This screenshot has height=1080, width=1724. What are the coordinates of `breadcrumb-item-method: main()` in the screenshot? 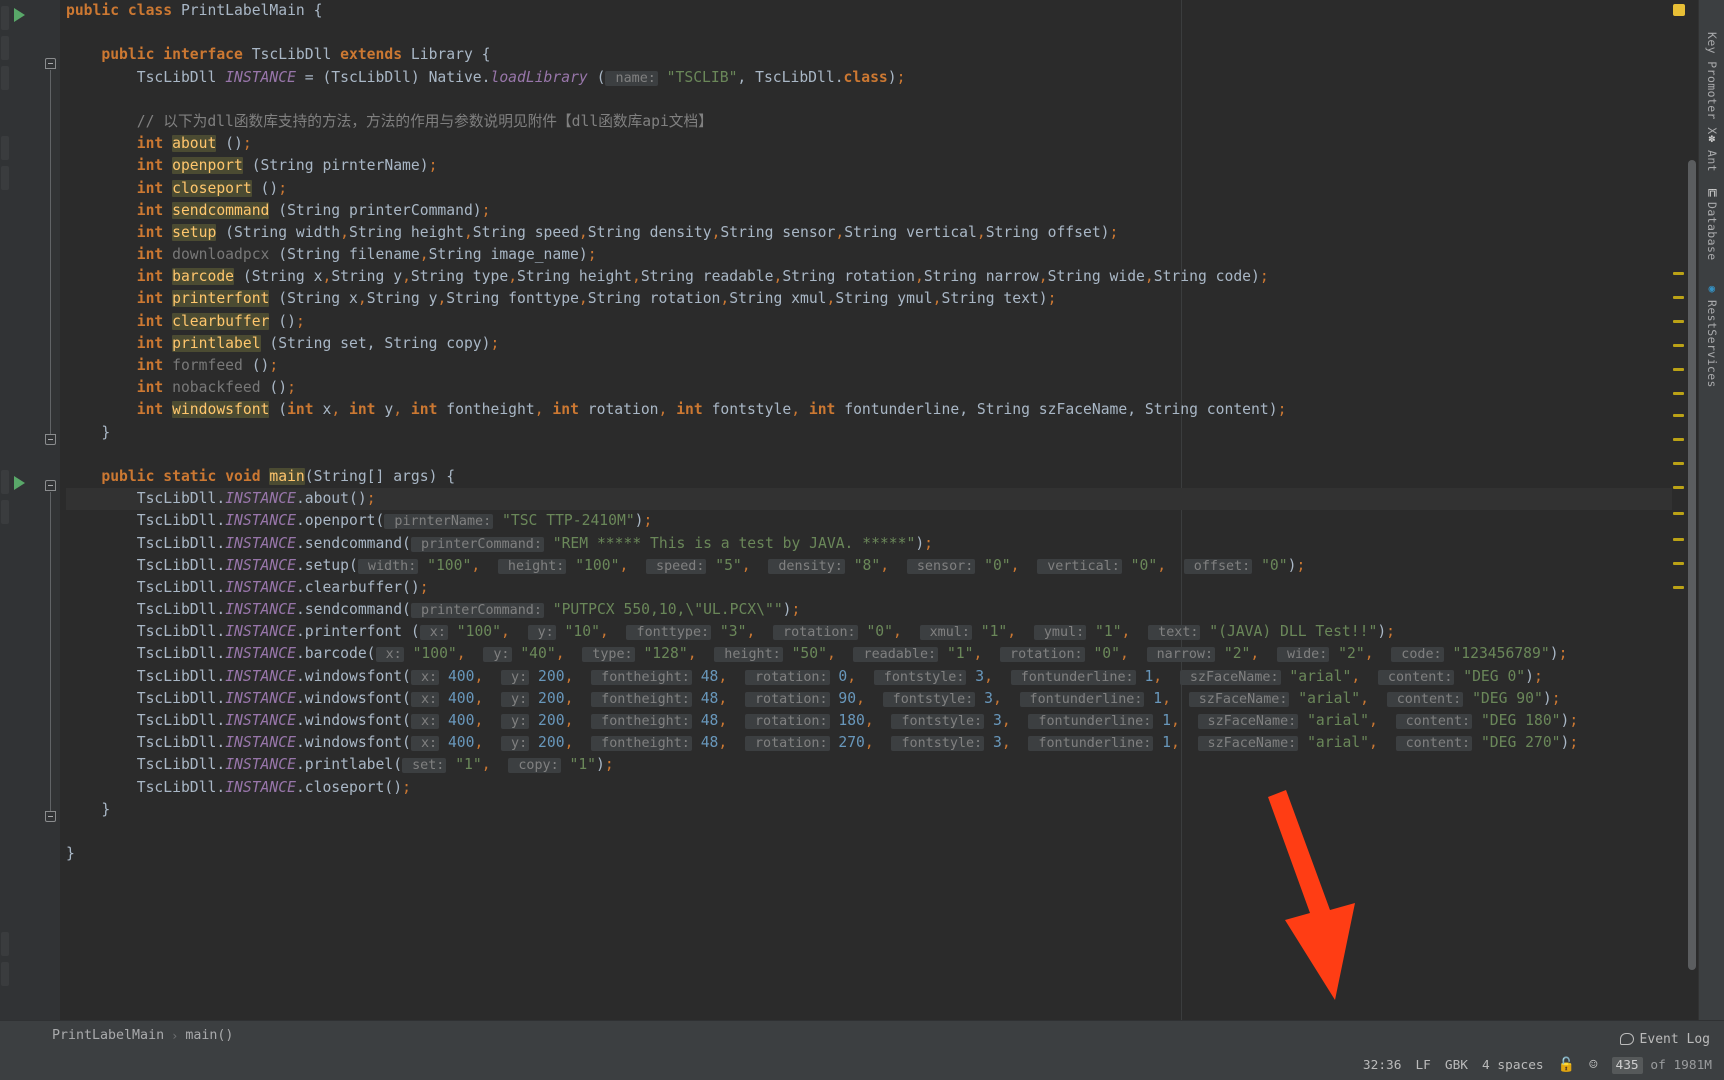 It's located at (209, 1035).